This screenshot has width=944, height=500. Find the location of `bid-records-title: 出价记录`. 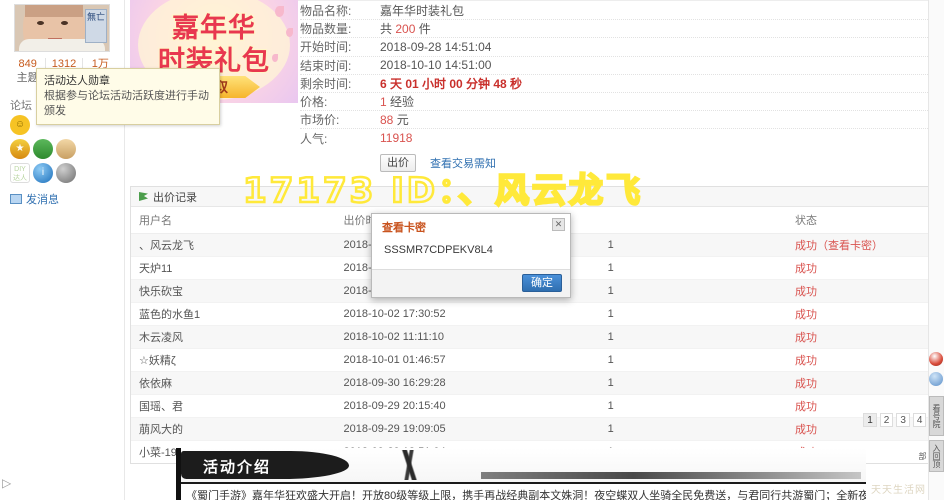

bid-records-title: 出价记录 is located at coordinates (175, 197).